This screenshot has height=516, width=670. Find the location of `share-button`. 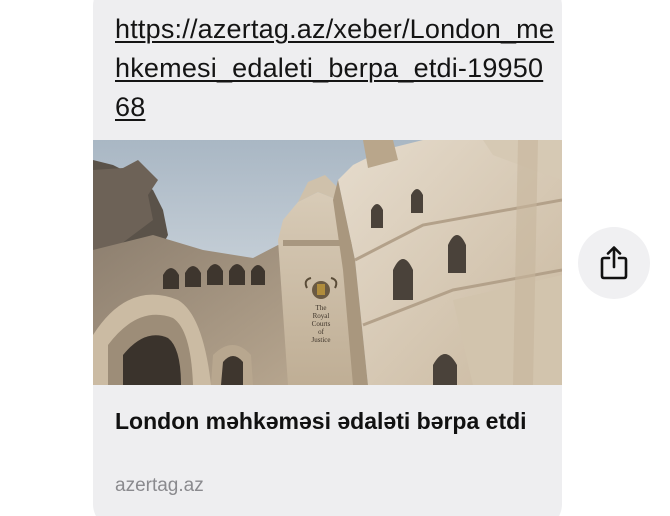

share-button is located at coordinates (614, 263).